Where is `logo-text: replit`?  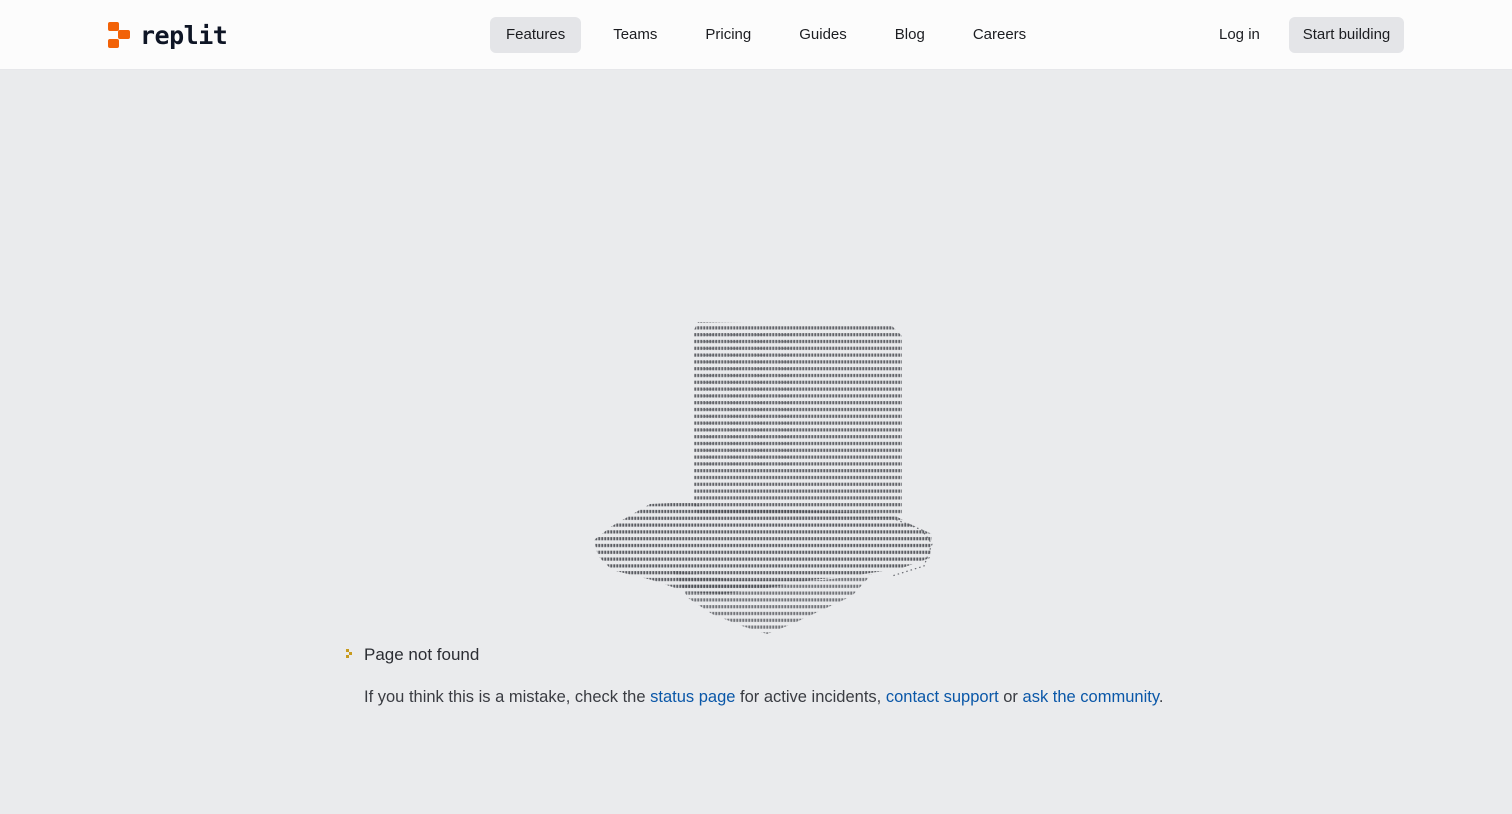 logo-text: replit is located at coordinates (184, 35).